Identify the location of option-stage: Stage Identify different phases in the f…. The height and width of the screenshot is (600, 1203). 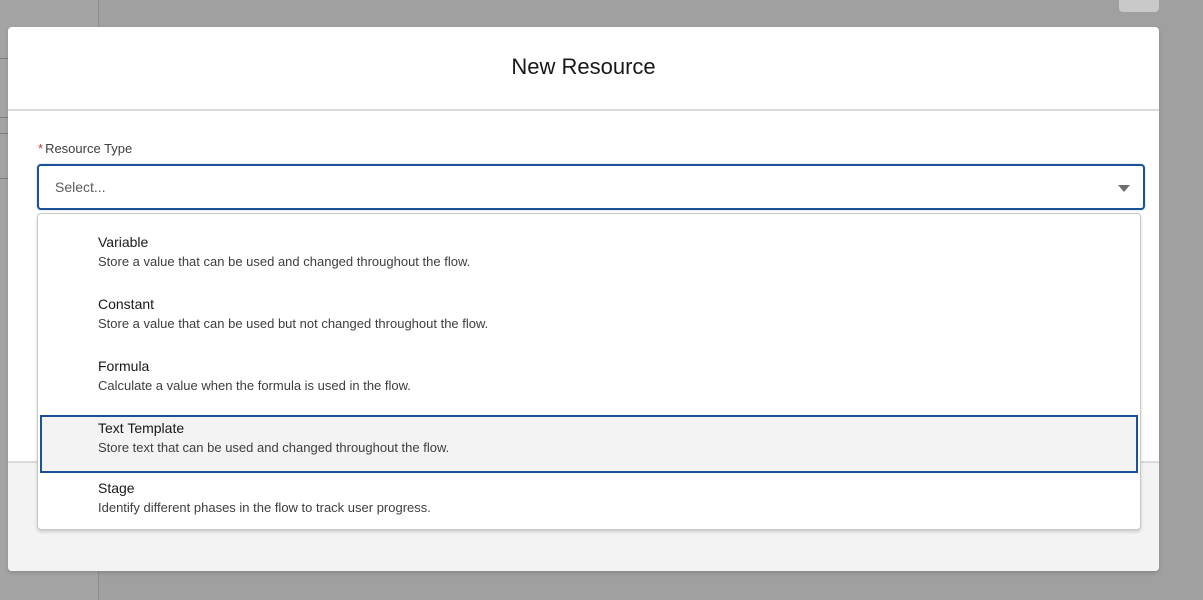
(589, 506).